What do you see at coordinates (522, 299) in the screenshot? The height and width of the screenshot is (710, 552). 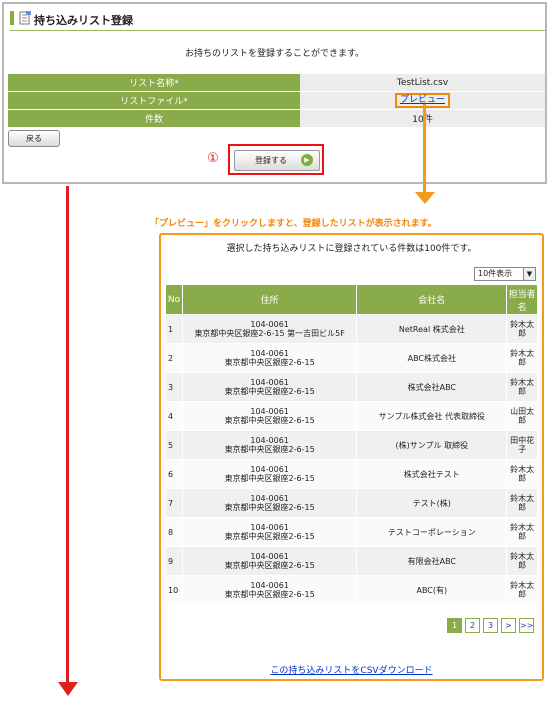 I see `header-rep: 担当者名` at bounding box center [522, 299].